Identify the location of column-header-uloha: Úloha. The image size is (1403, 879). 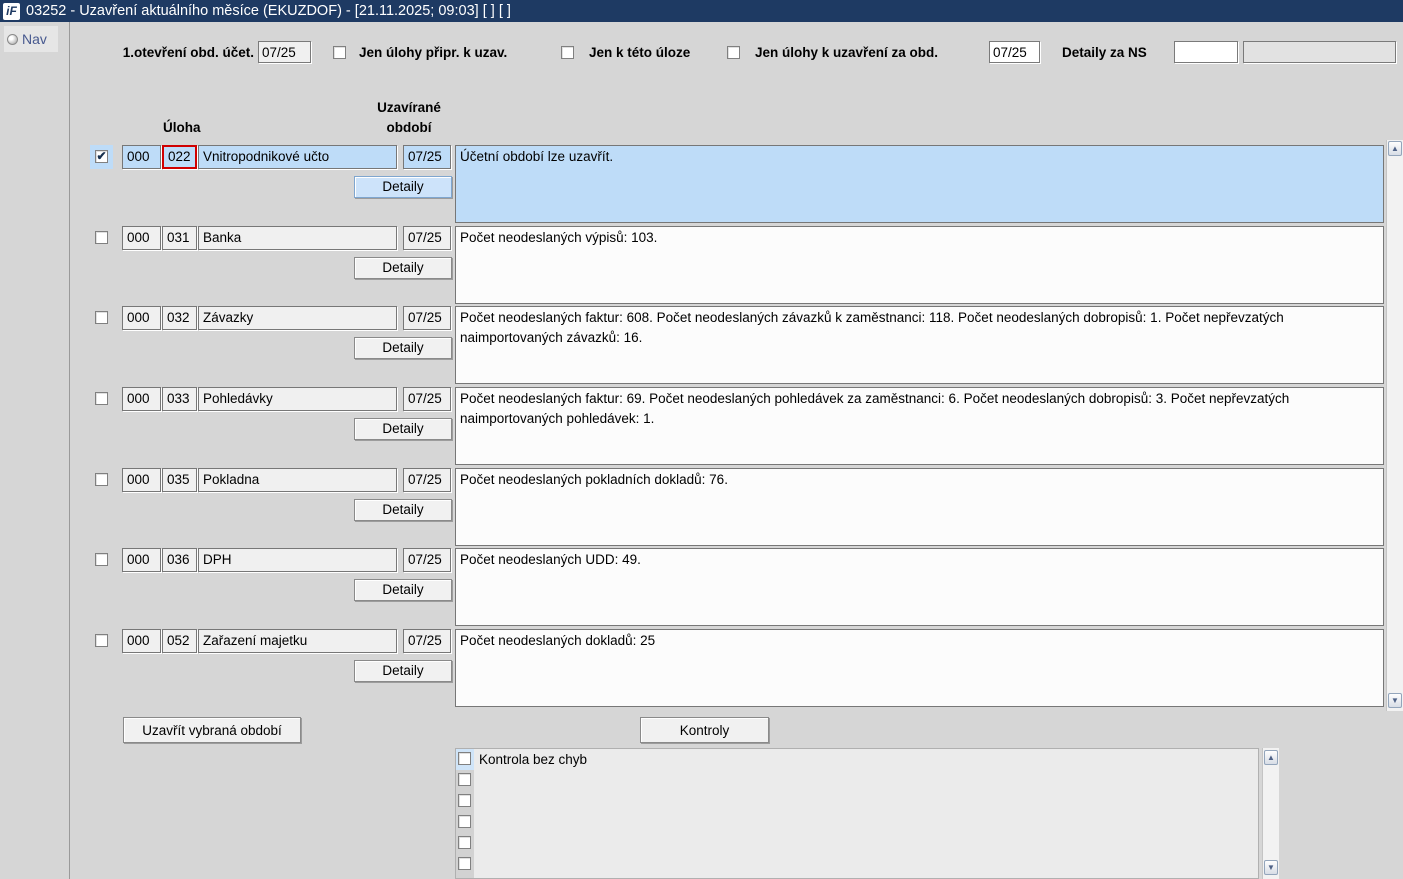
(182, 127).